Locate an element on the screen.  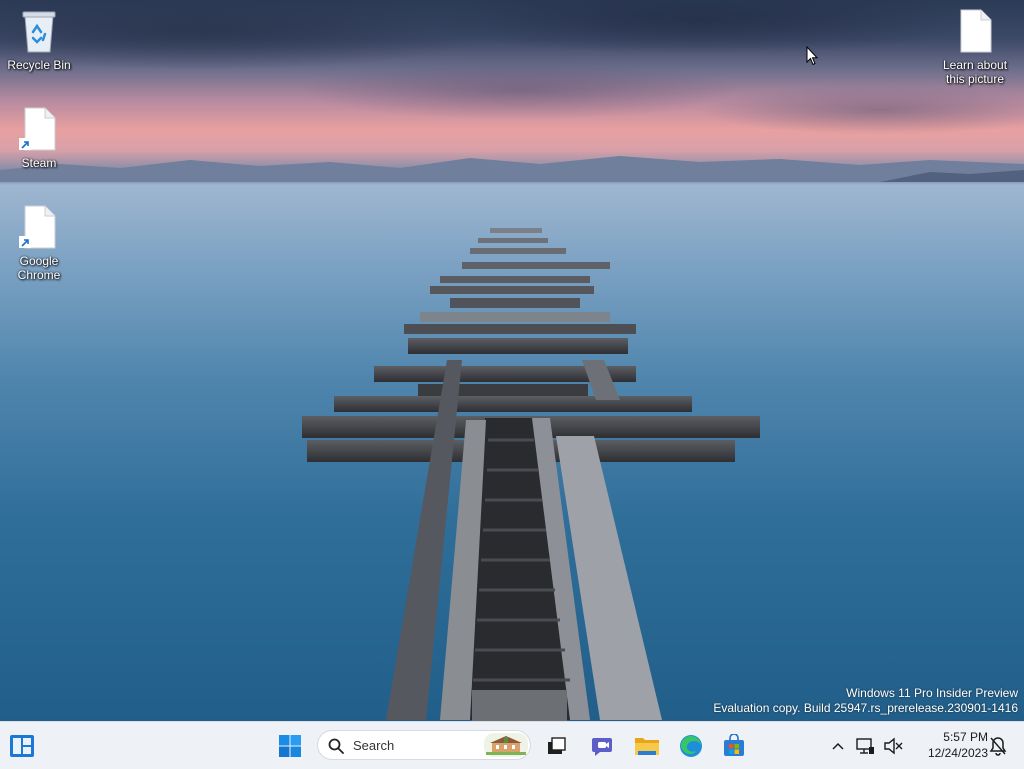
network-icon is located at coordinates (865, 746).